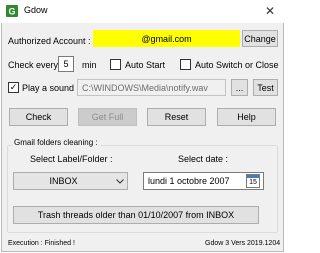  I want to click on help-button: Help, so click(246, 117).